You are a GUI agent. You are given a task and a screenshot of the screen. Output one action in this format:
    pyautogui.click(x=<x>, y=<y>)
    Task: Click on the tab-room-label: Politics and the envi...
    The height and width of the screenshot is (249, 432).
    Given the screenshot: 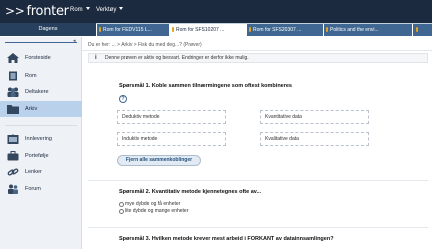 What is the action you would take?
    pyautogui.click(x=354, y=30)
    